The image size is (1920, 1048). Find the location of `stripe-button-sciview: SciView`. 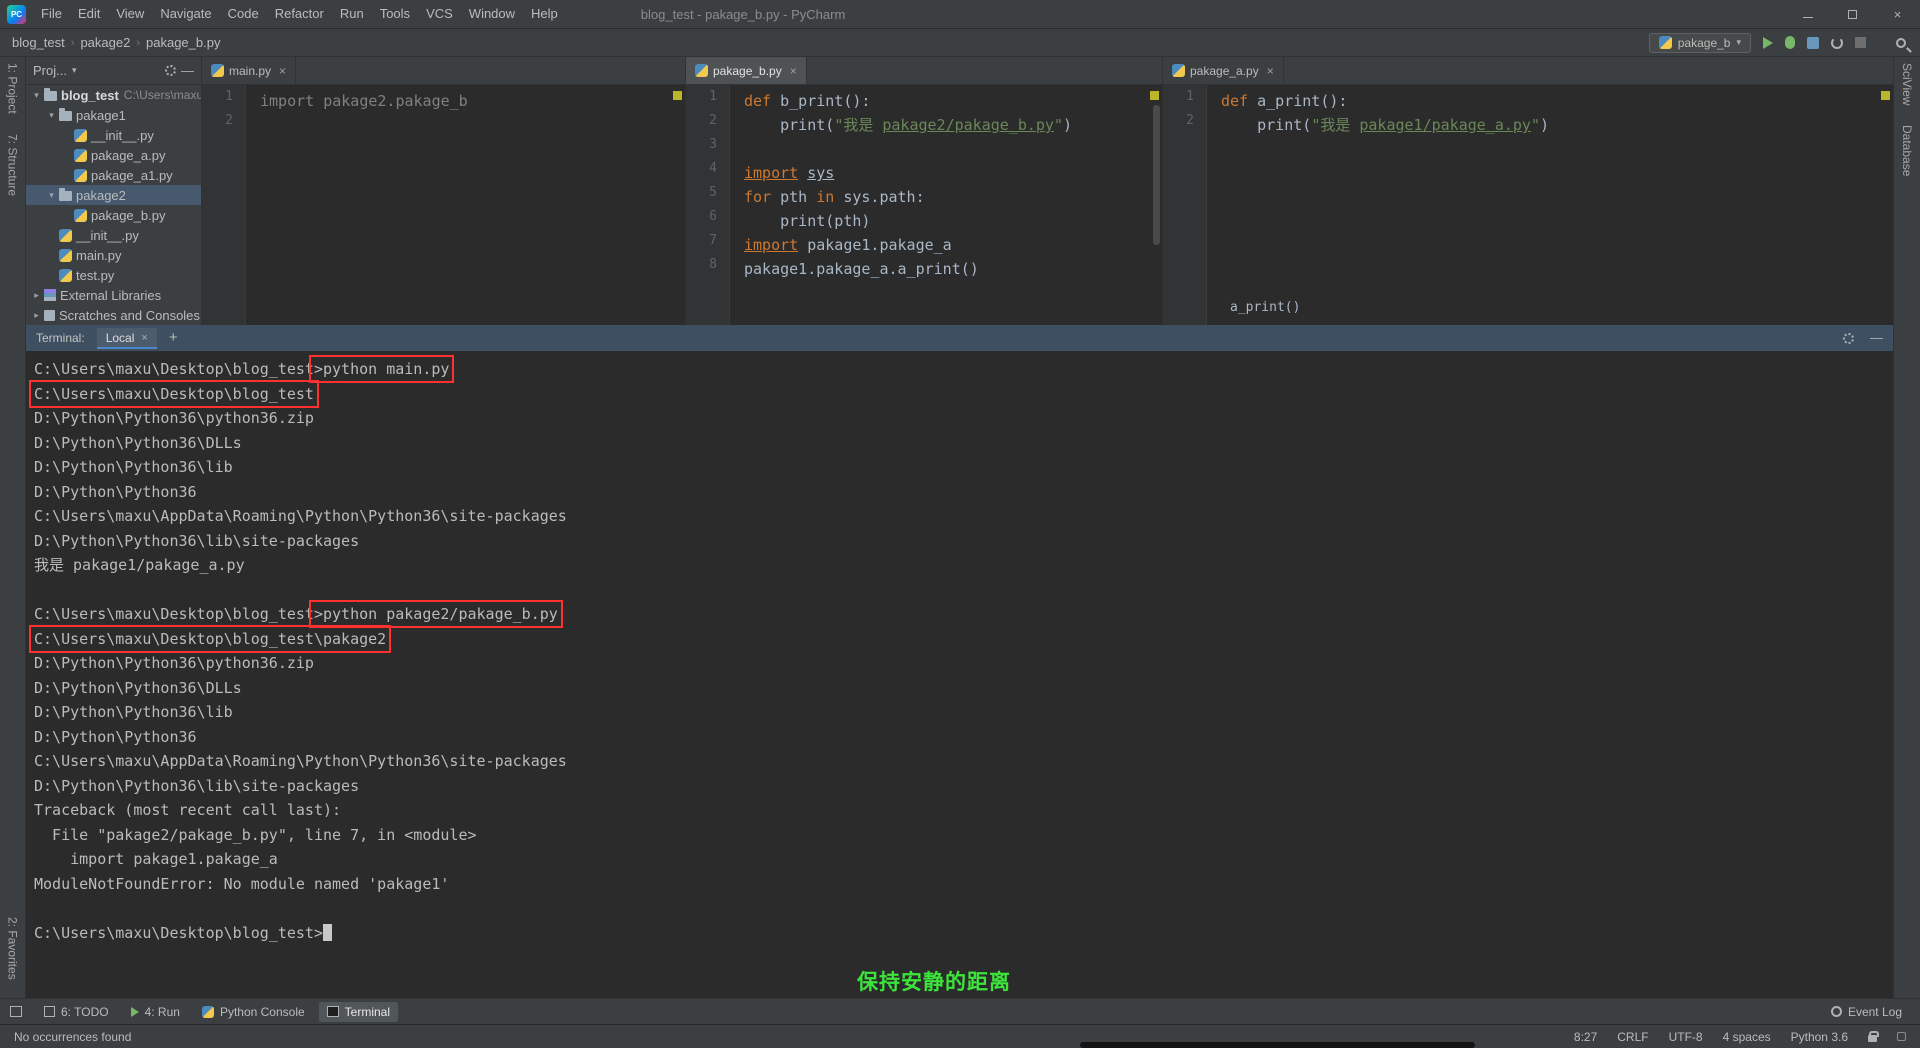

stripe-button-sciview: SciView is located at coordinates (1907, 84).